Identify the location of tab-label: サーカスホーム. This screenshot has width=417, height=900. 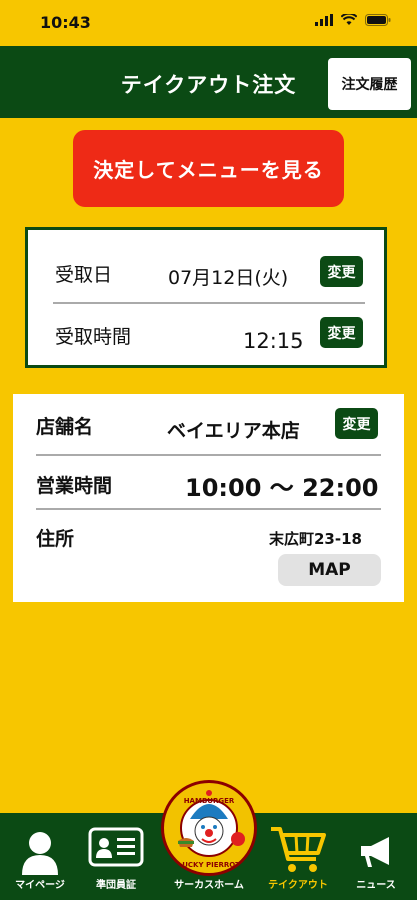
(209, 885).